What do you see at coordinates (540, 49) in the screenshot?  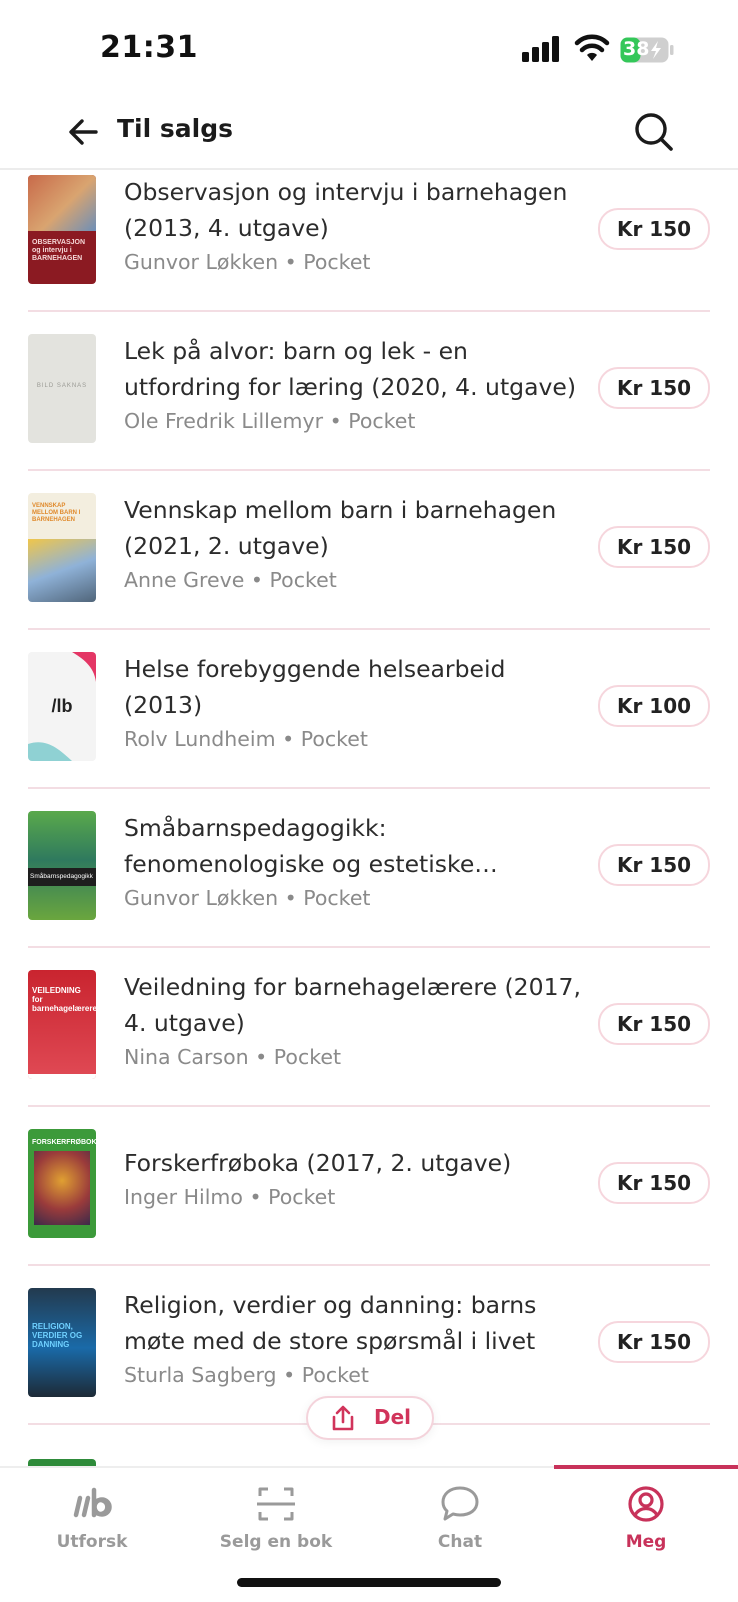 I see `cell-signal-icon` at bounding box center [540, 49].